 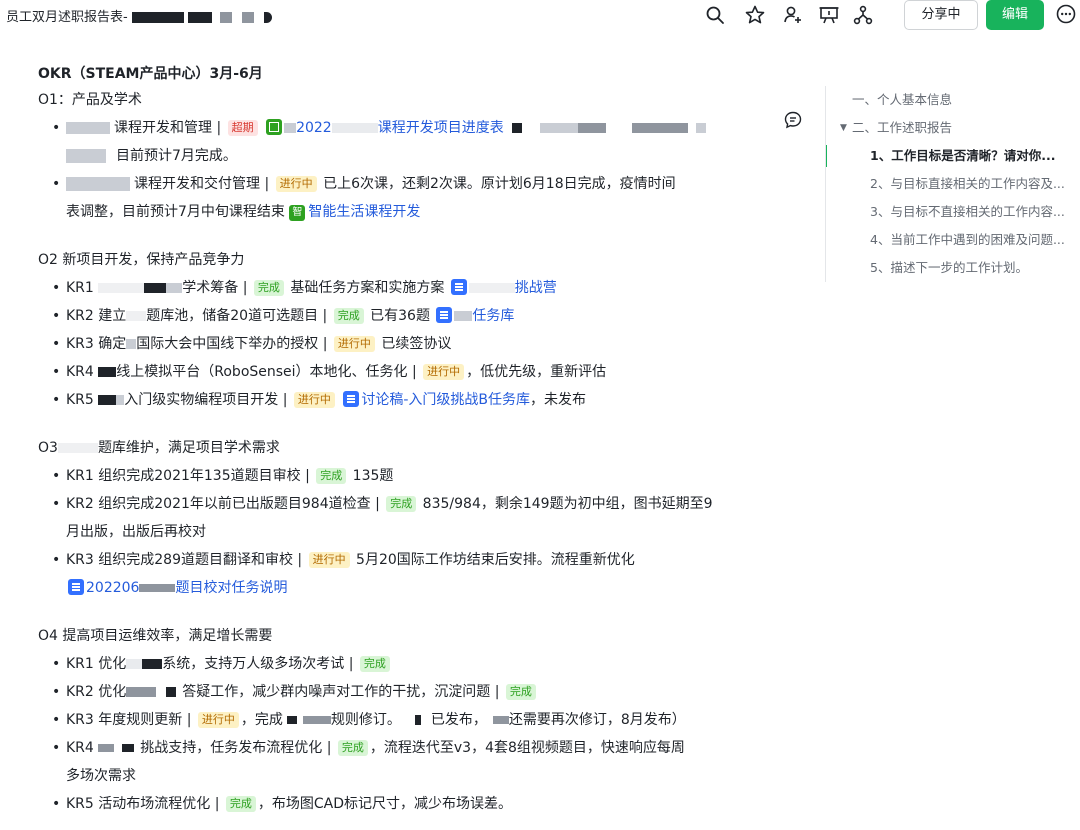 I want to click on item-text: 已续签协议, so click(x=414, y=344).